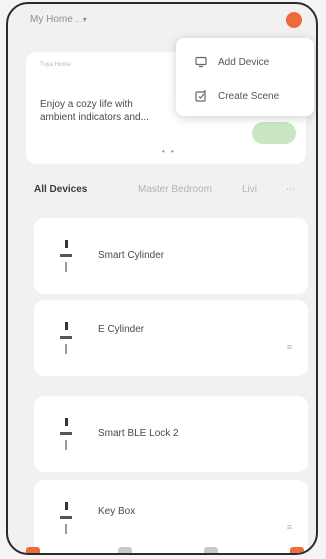  Describe the element at coordinates (201, 96) in the screenshot. I see `create-scene-icon` at that location.